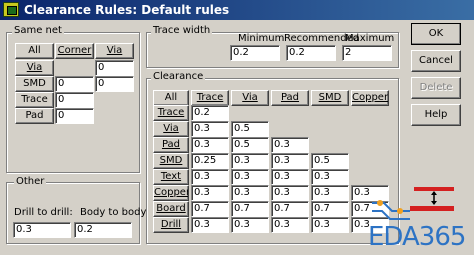  Describe the element at coordinates (290, 98) in the screenshot. I see `clearance-col-pad: Pad` at that location.